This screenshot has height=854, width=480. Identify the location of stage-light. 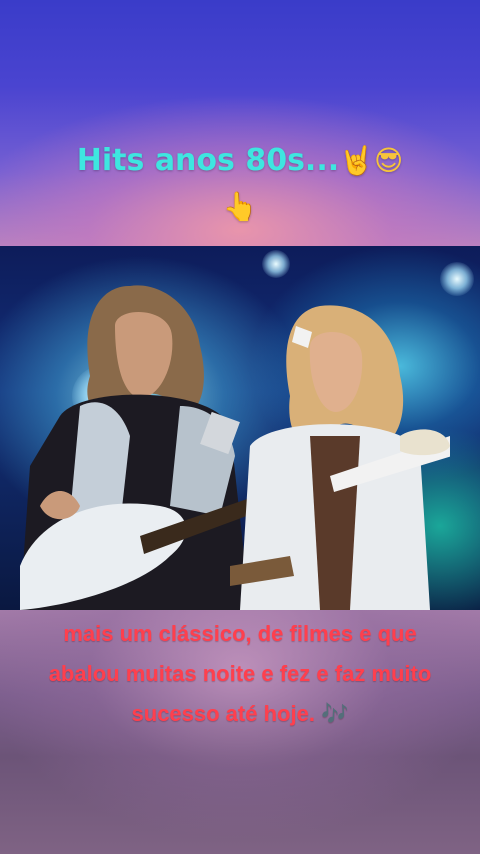
(276, 264).